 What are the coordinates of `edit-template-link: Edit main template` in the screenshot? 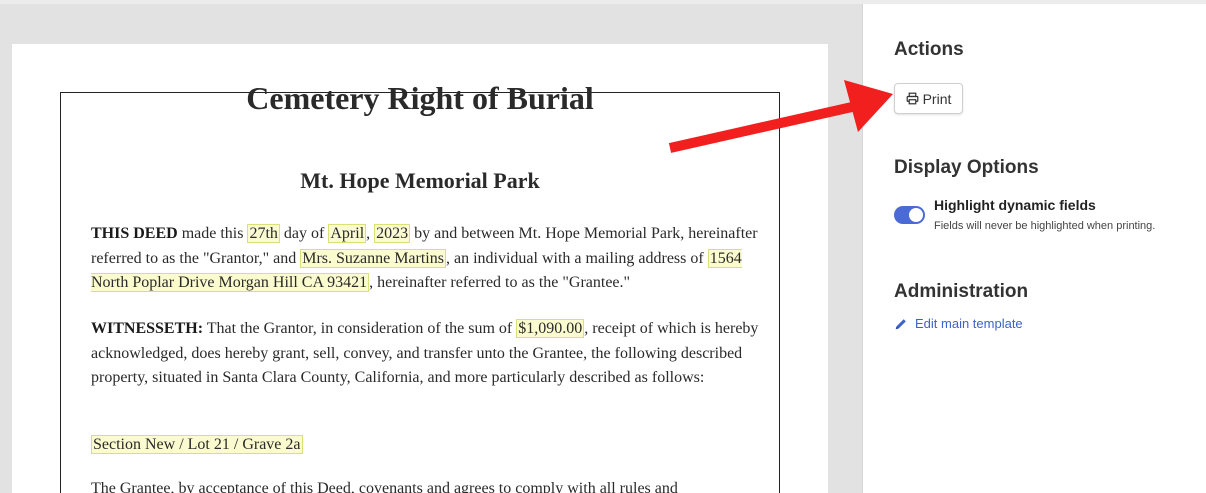 It's located at (958, 323).